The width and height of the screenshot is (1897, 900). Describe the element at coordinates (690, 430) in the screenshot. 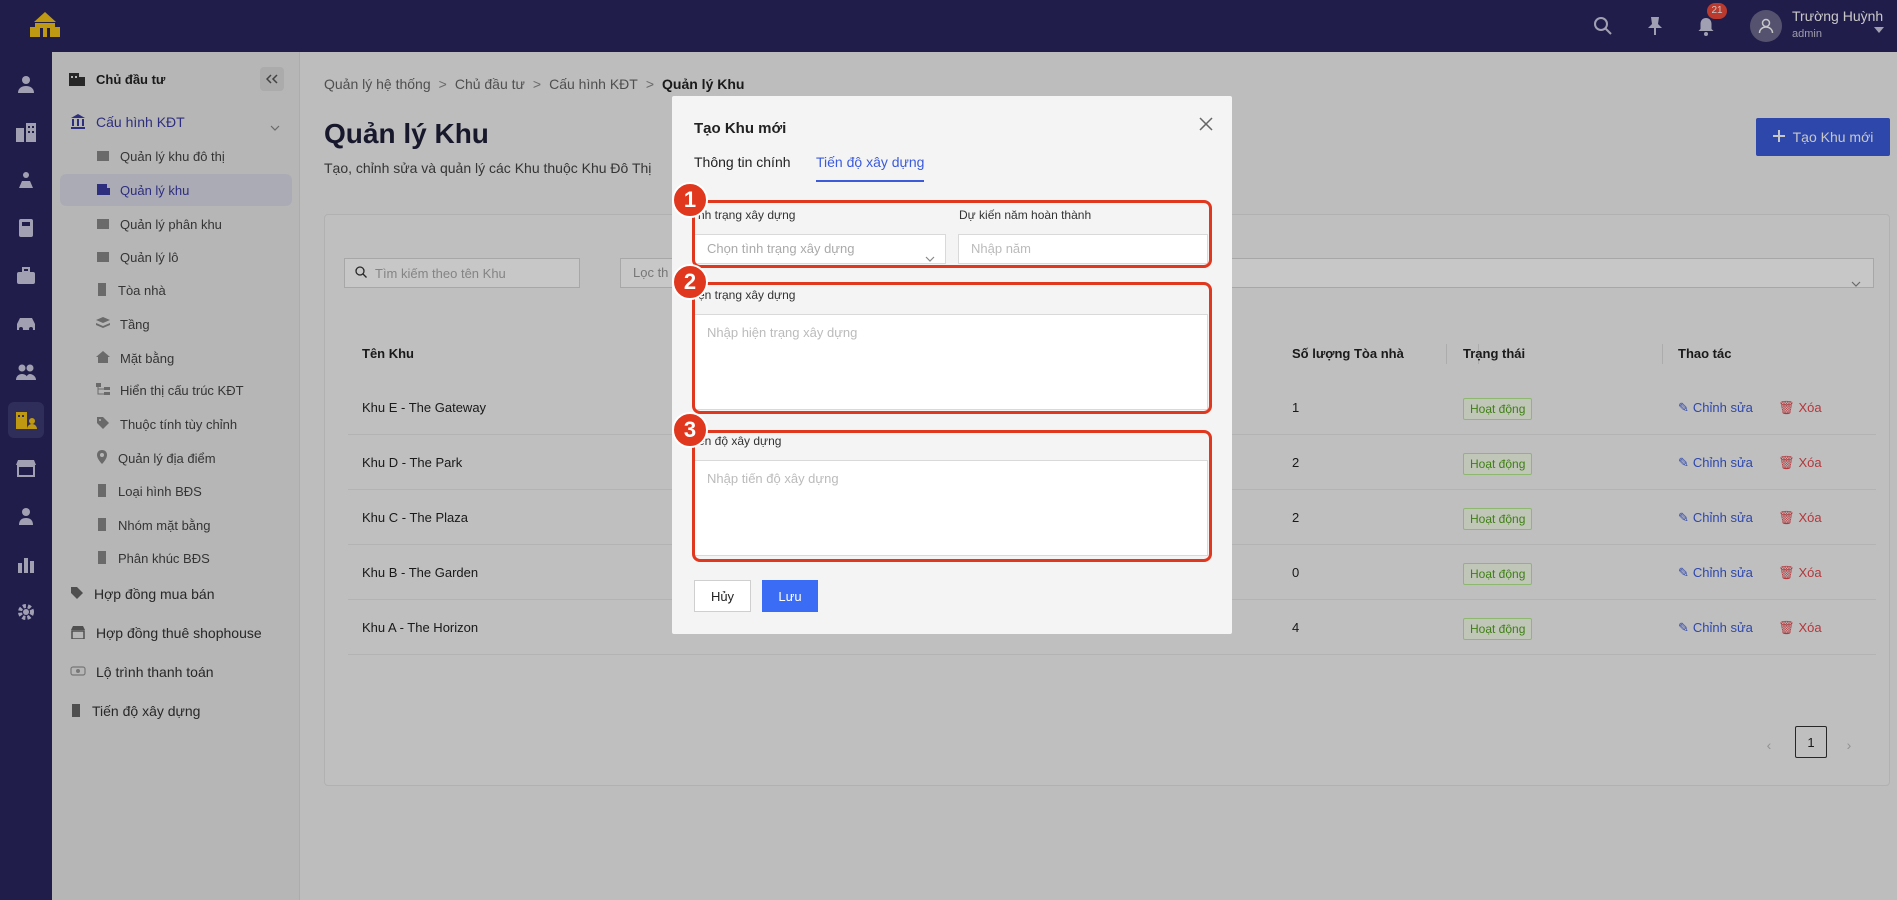

I see `annotation-number: 3` at that location.